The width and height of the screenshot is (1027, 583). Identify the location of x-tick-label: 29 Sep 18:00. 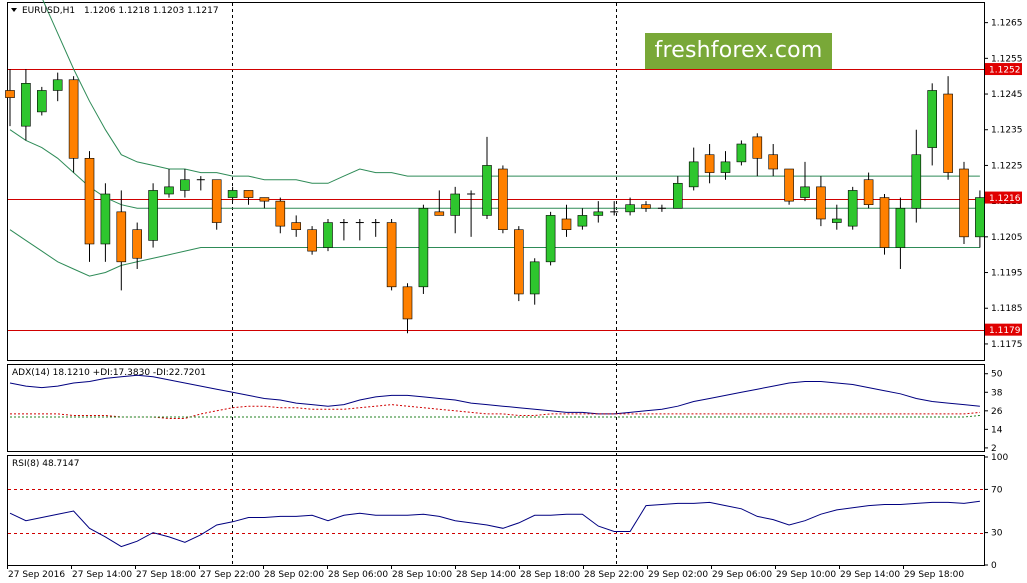
(934, 575).